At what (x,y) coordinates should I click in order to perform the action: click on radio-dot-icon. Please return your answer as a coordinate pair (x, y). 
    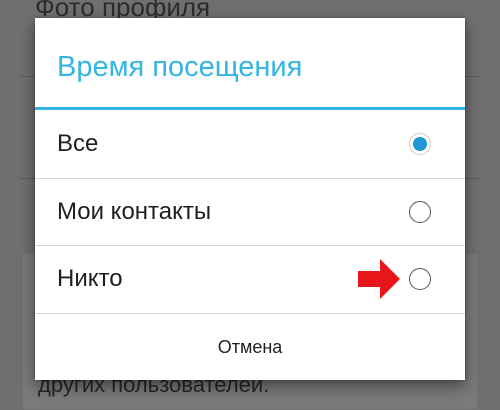
    Looking at the image, I should click on (420, 144).